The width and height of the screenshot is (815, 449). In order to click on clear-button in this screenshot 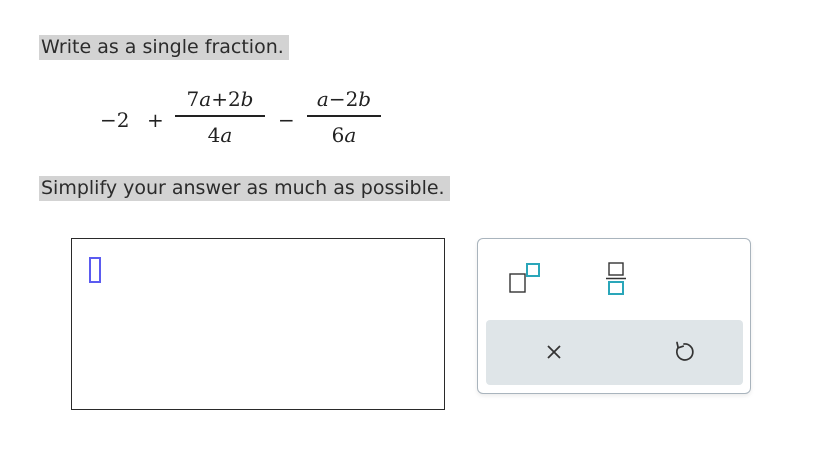, I will do `click(554, 352)`.